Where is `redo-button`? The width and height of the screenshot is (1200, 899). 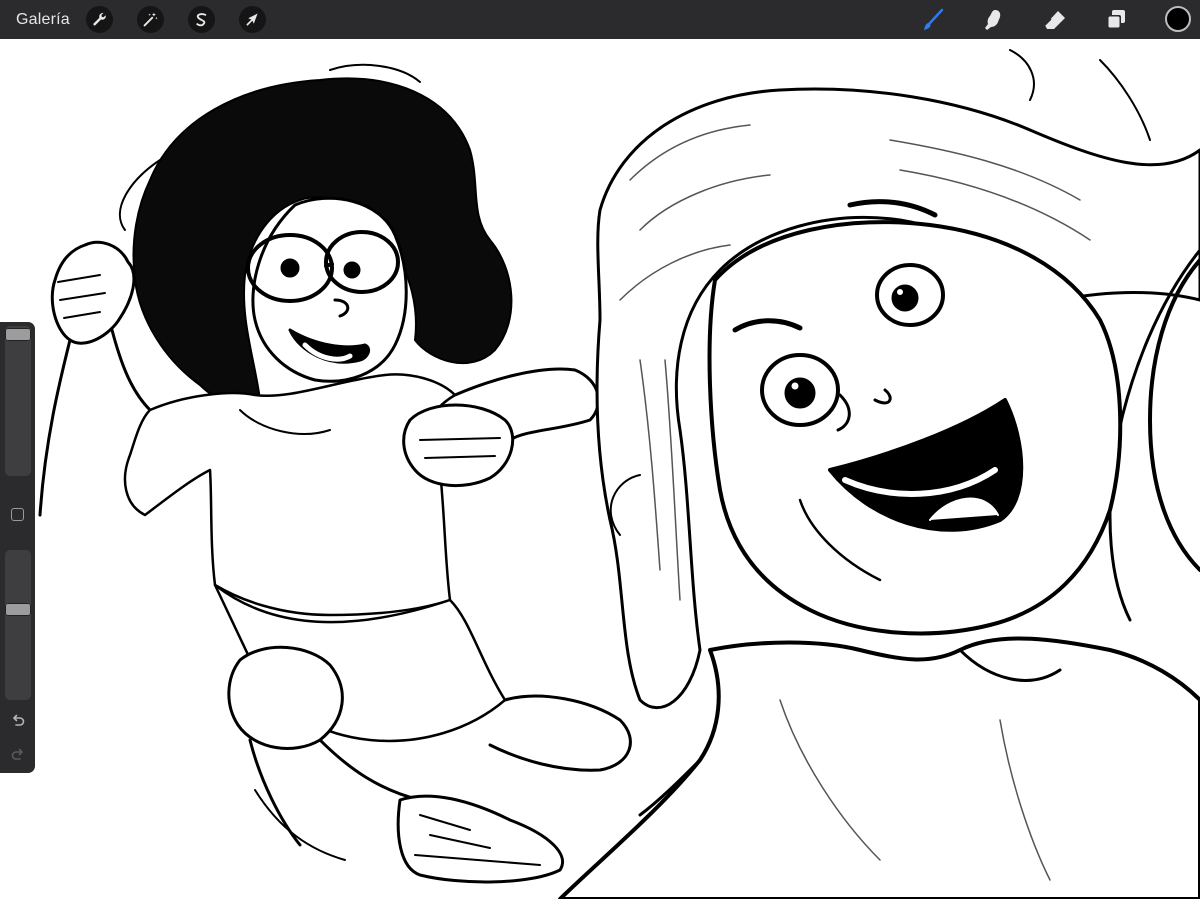
redo-button is located at coordinates (18, 754).